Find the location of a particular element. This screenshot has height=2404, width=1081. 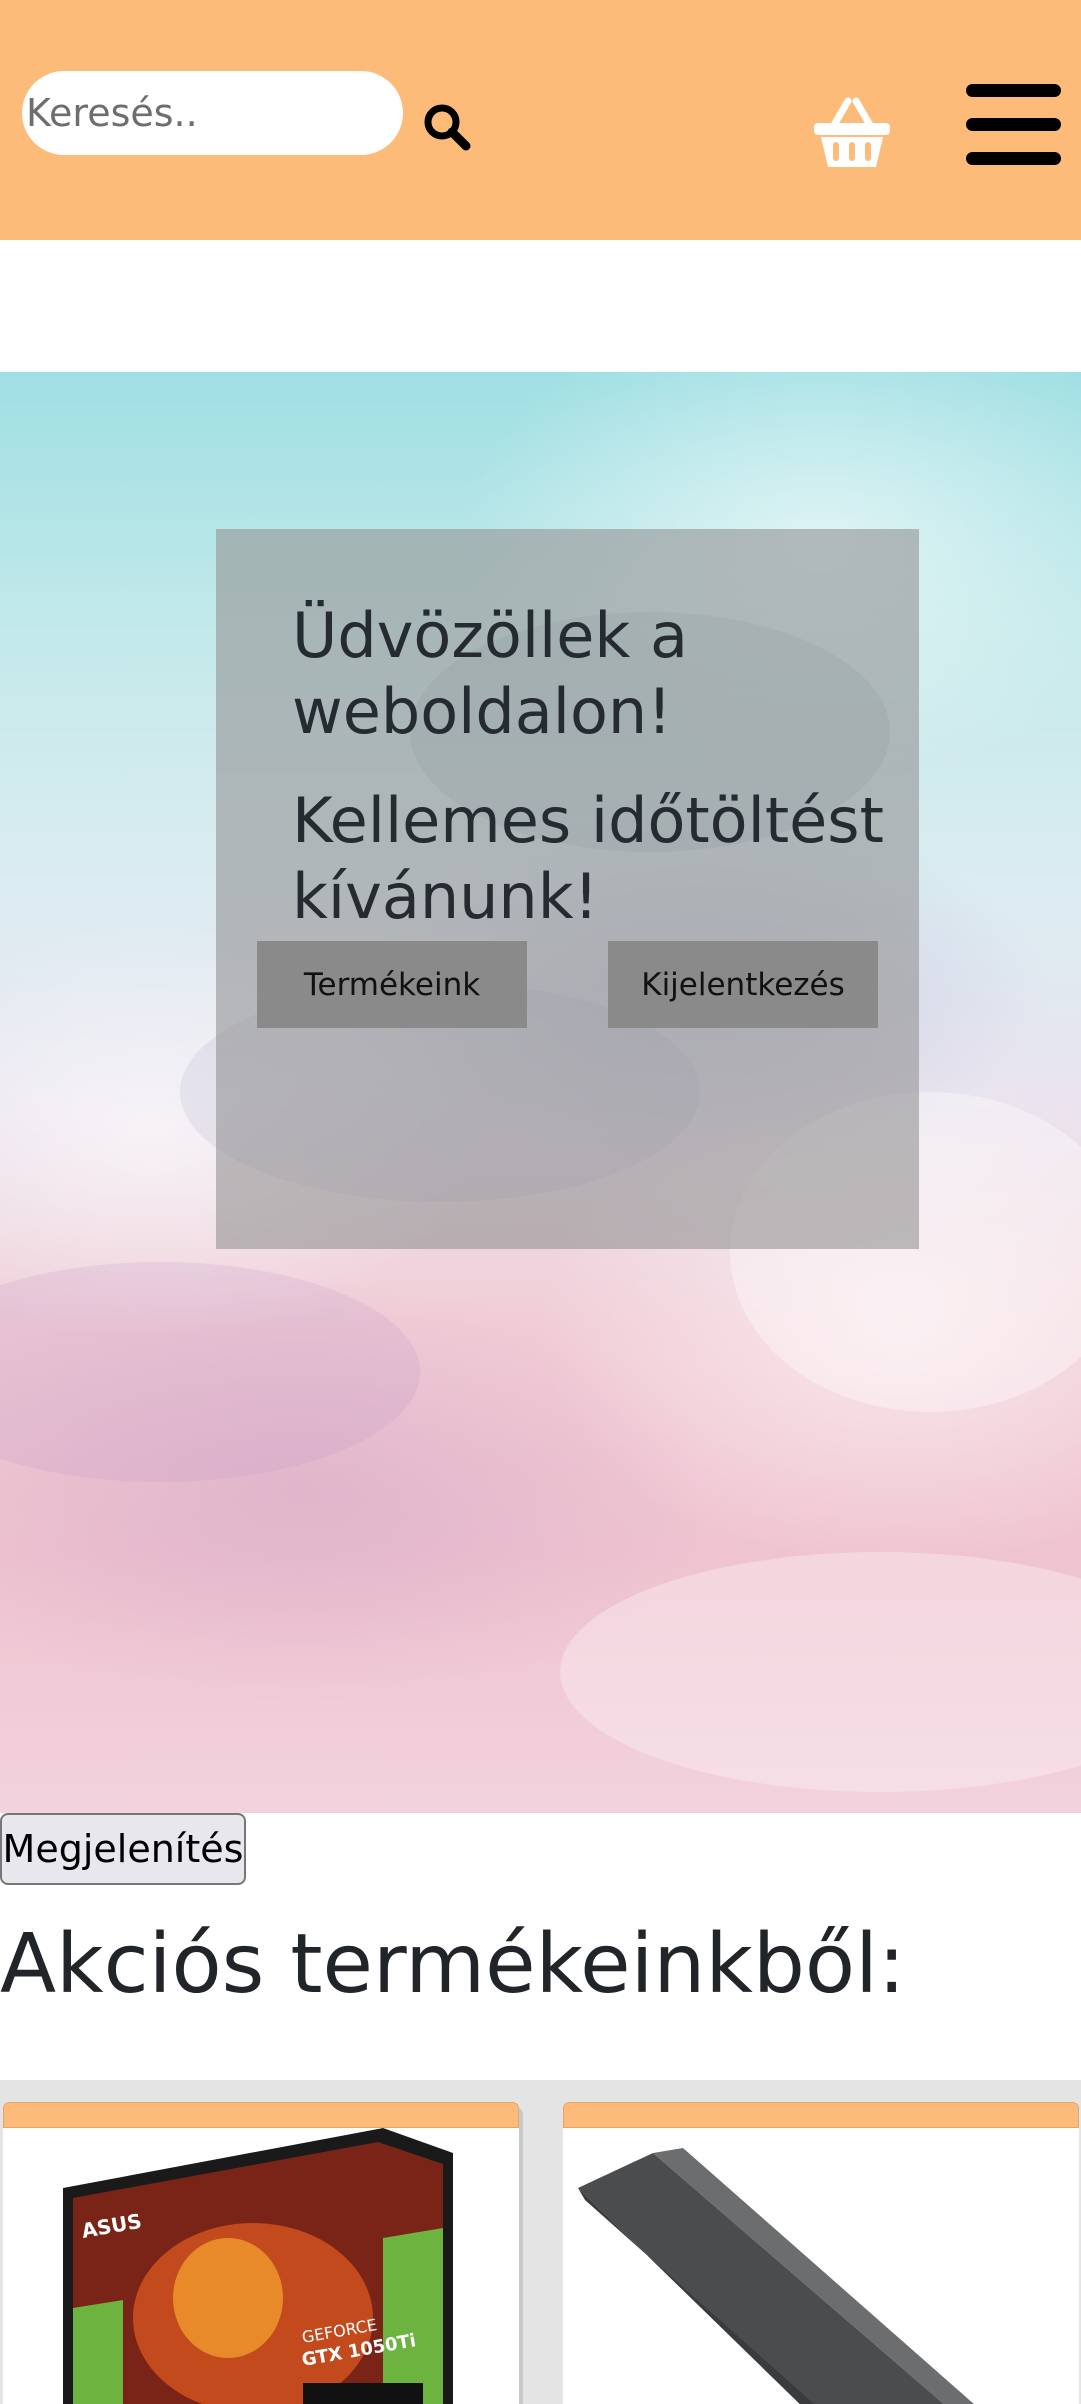

cart-button is located at coordinates (852, 132).